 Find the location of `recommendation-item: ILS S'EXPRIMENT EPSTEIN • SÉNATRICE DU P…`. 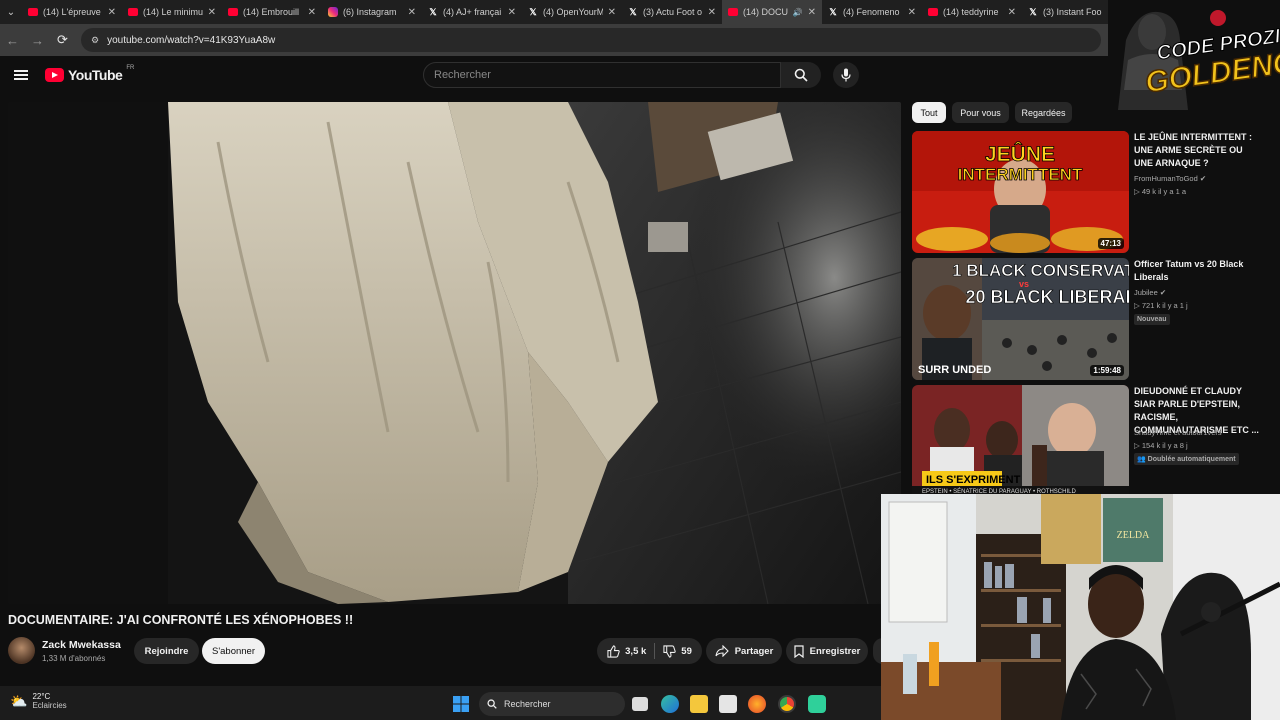

recommendation-item: ILS S'EXPRIMENT EPSTEIN • SÉNATRICE DU P… is located at coordinates (1092, 440).